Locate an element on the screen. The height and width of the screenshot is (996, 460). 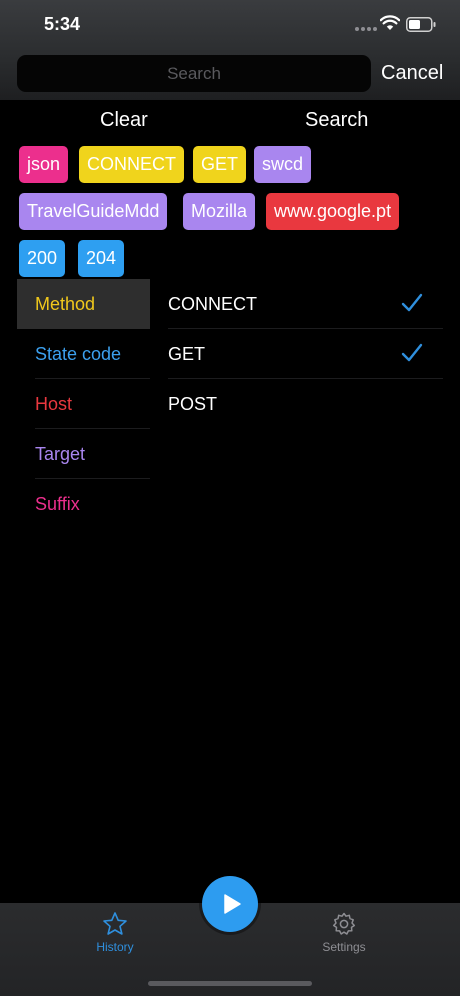
signal-icon is located at coordinates (366, 29).